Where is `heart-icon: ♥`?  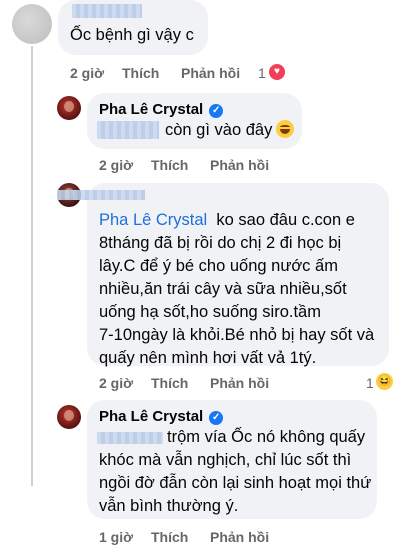 heart-icon: ♥ is located at coordinates (277, 72).